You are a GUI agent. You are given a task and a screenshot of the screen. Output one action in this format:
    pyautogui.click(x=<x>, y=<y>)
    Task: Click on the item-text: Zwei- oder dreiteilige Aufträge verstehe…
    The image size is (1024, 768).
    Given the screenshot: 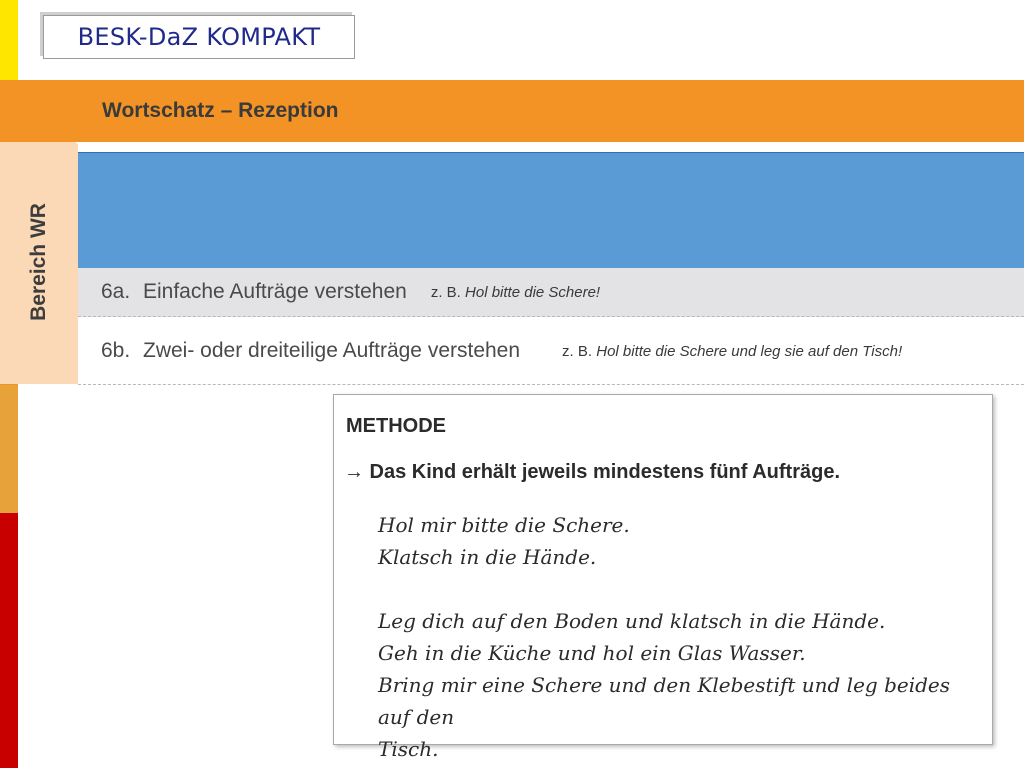 What is the action you would take?
    pyautogui.click(x=332, y=350)
    